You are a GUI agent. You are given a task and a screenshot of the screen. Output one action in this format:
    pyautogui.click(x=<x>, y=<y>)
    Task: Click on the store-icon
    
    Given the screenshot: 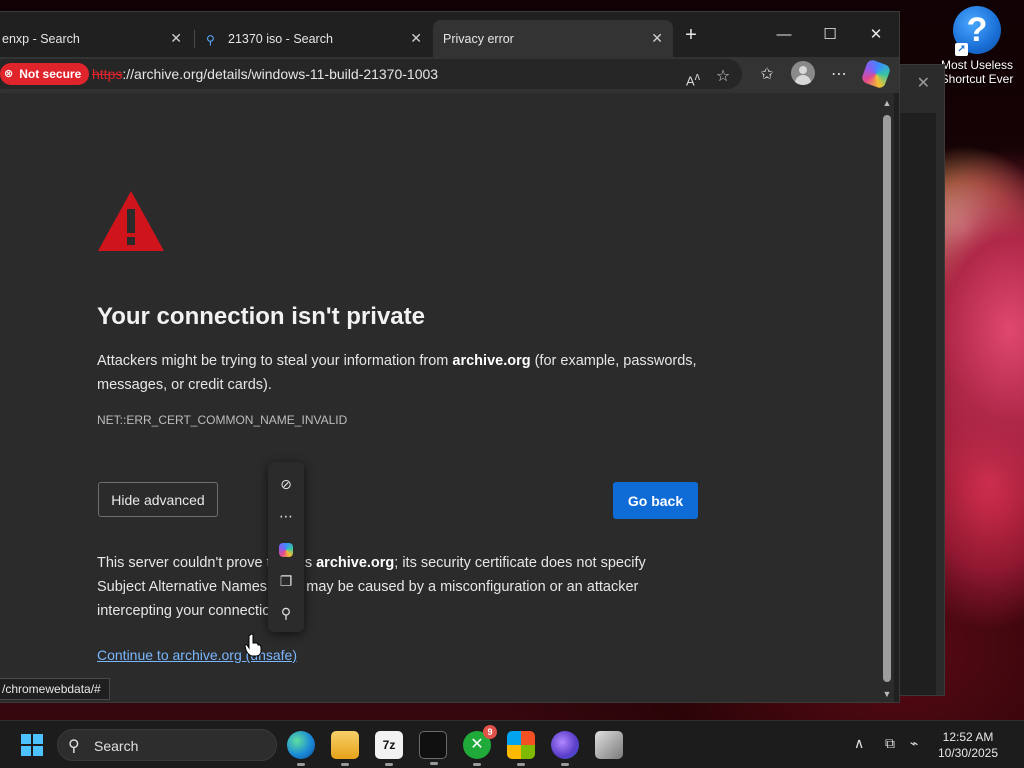 What is the action you would take?
    pyautogui.click(x=521, y=748)
    